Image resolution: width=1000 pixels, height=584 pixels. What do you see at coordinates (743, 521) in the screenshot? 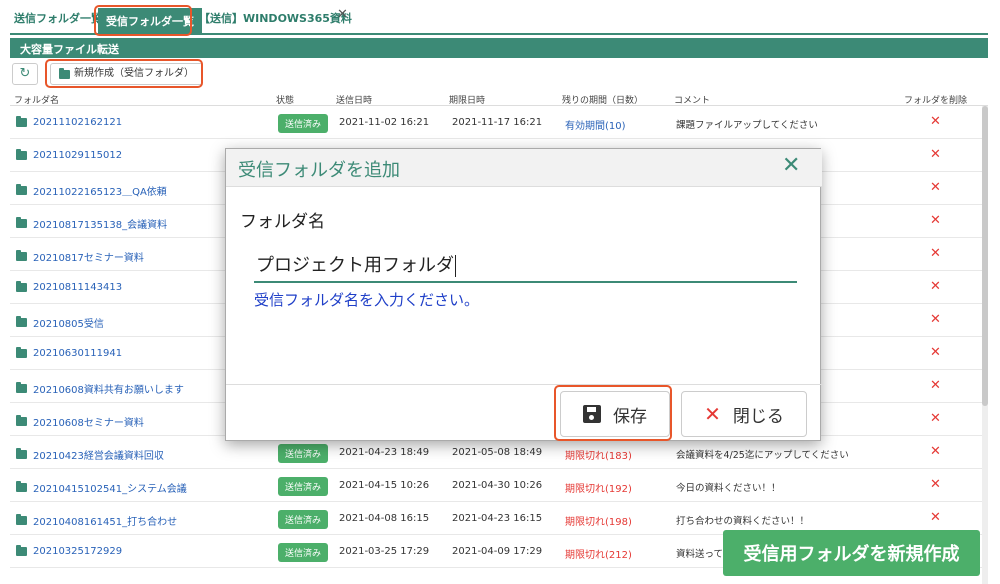
I see `comment: 打ち合わせの資料ください！！` at bounding box center [743, 521].